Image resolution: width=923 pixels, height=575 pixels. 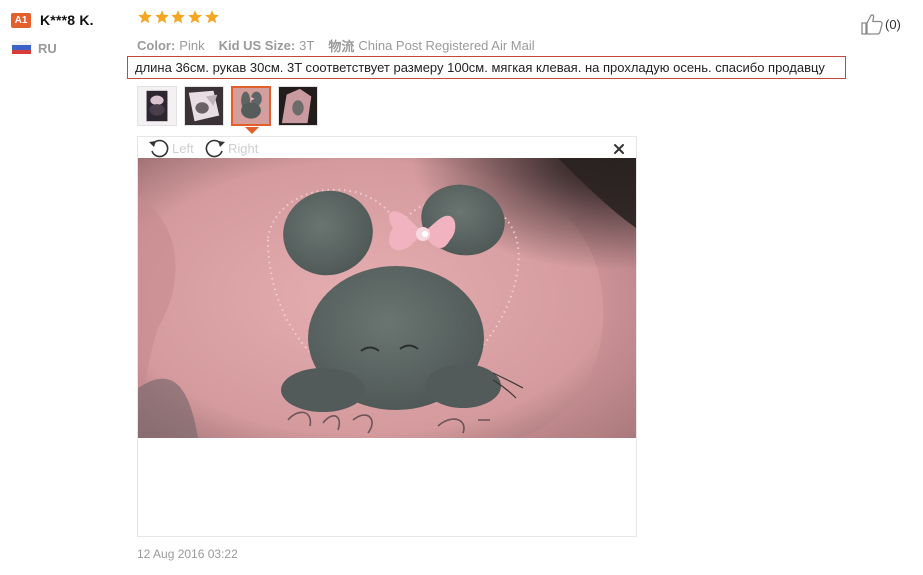 I want to click on review-photo-thumbnails, so click(x=231, y=106).